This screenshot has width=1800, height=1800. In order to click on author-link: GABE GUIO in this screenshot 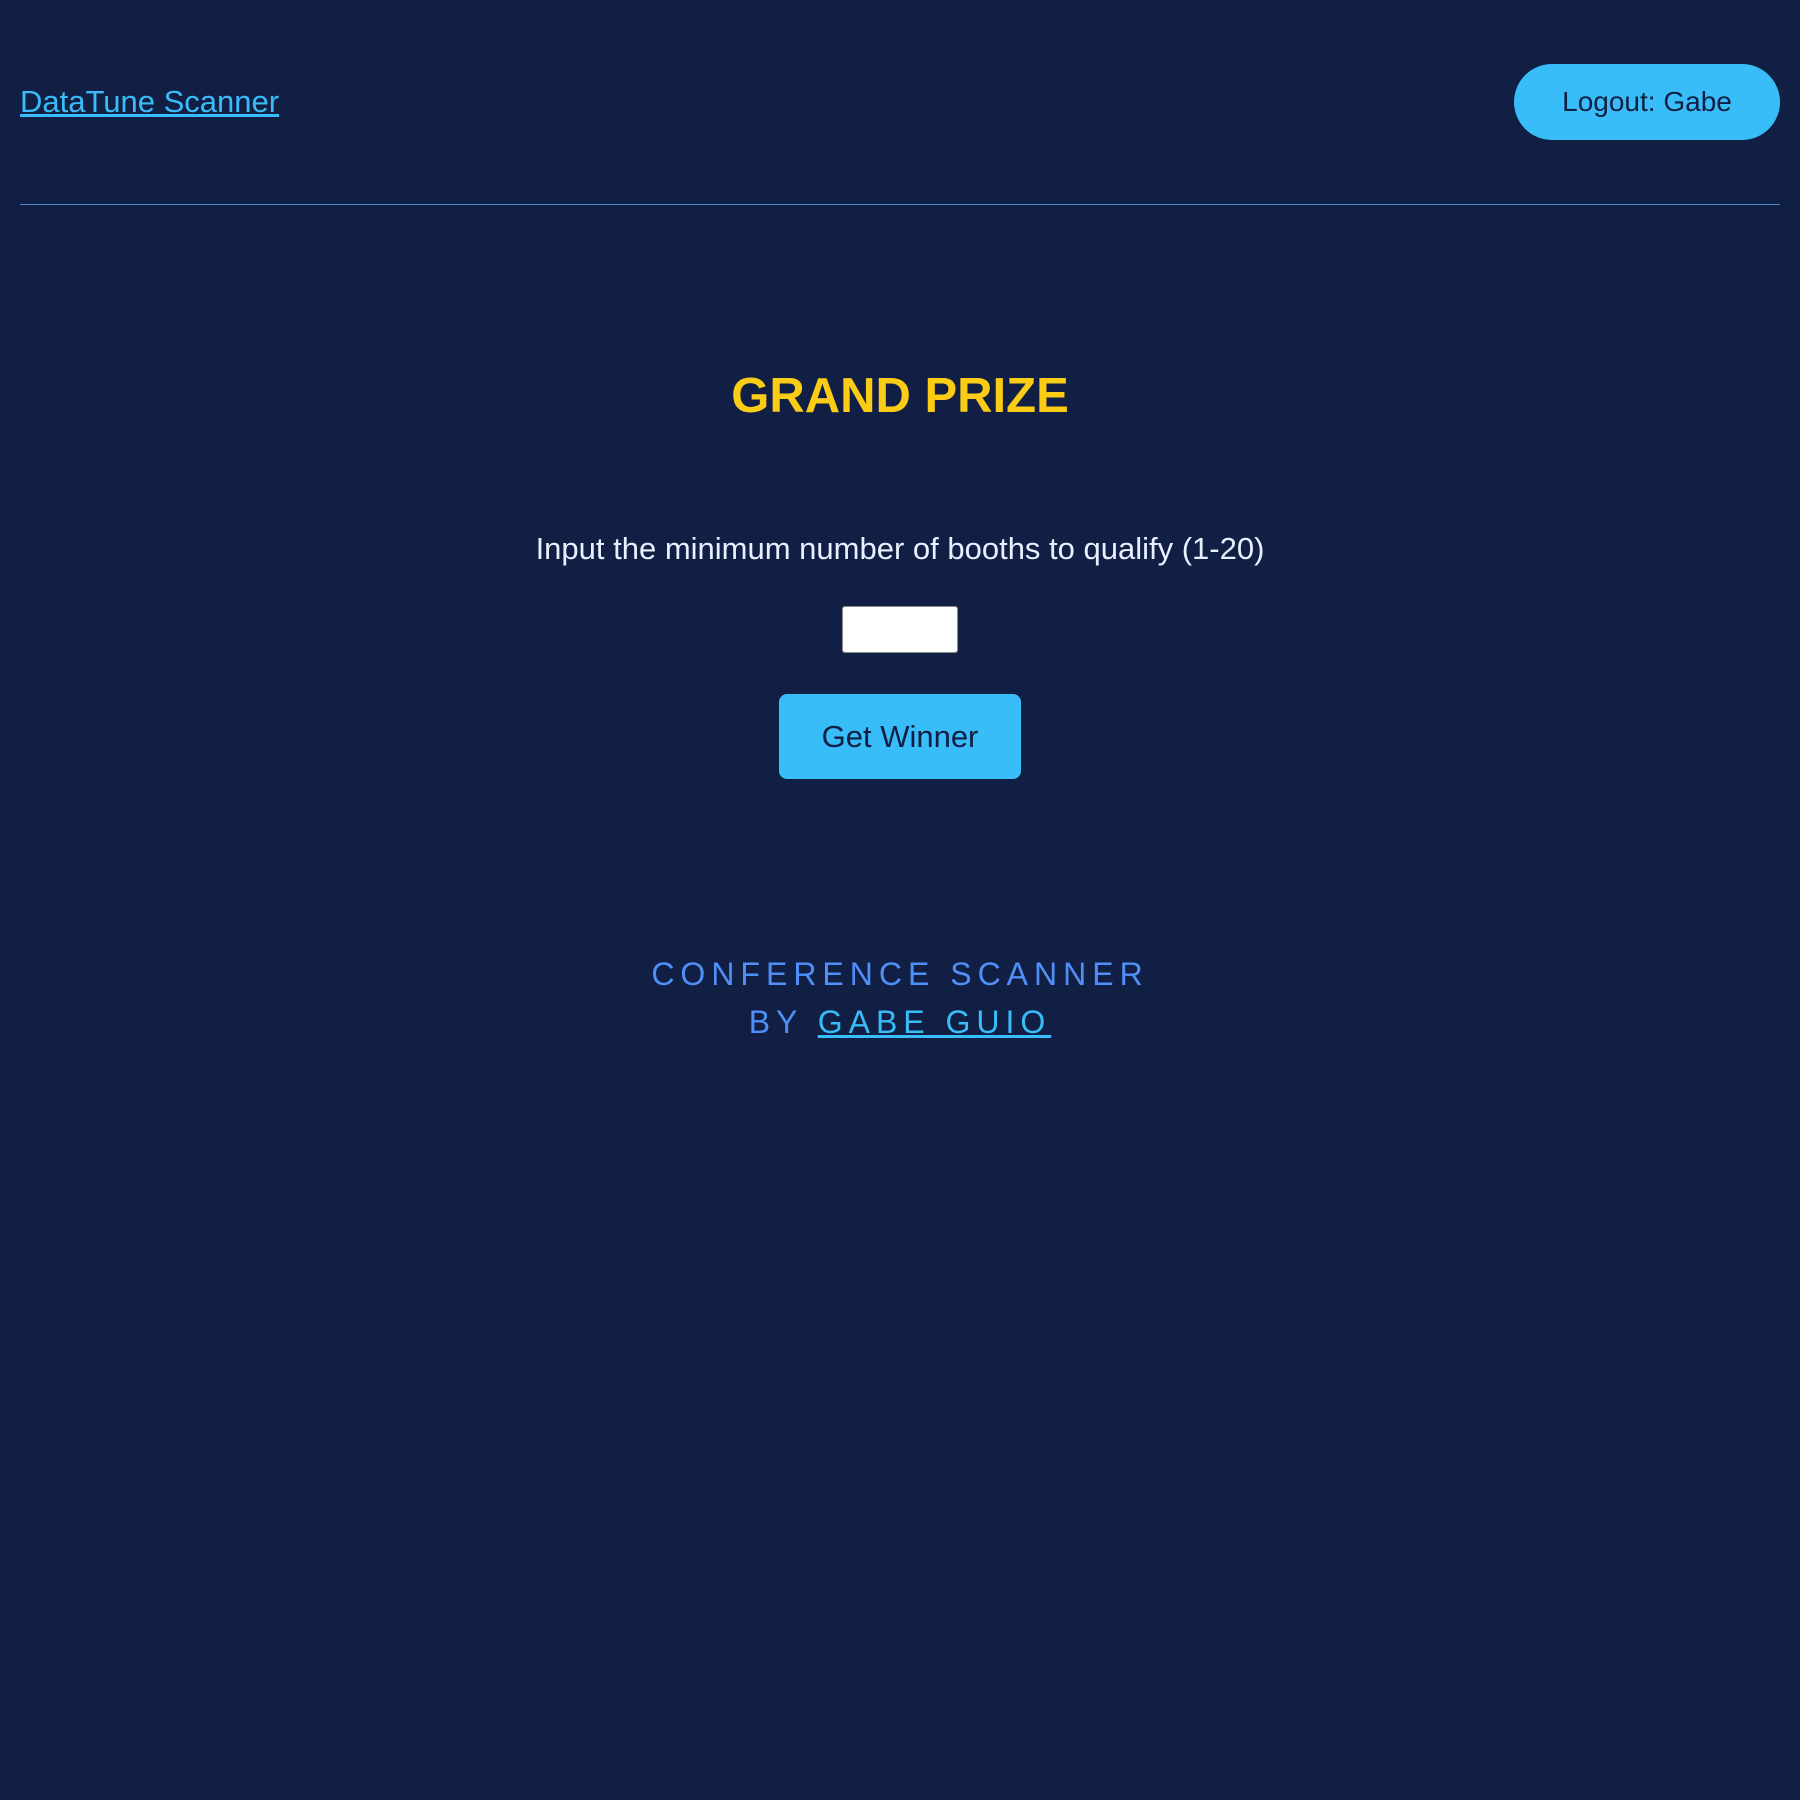, I will do `click(935, 1022)`.